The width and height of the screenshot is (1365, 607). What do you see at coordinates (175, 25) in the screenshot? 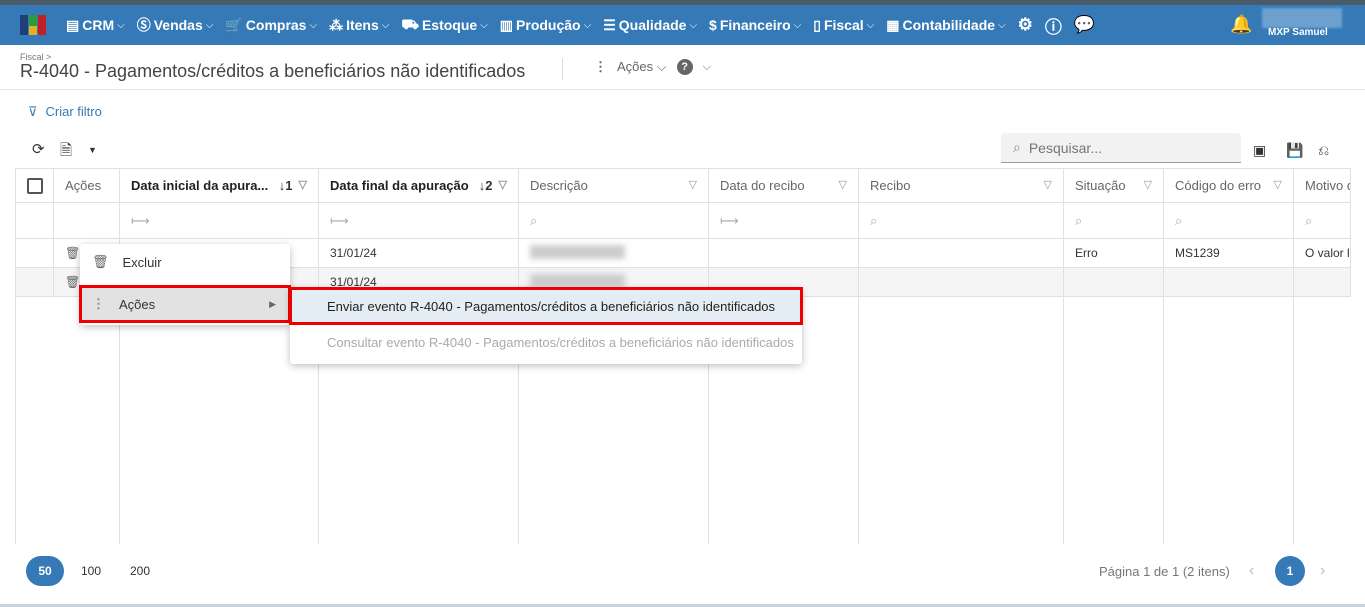
I see `nav-vendas: Ⓢ Vendas ⌵` at bounding box center [175, 25].